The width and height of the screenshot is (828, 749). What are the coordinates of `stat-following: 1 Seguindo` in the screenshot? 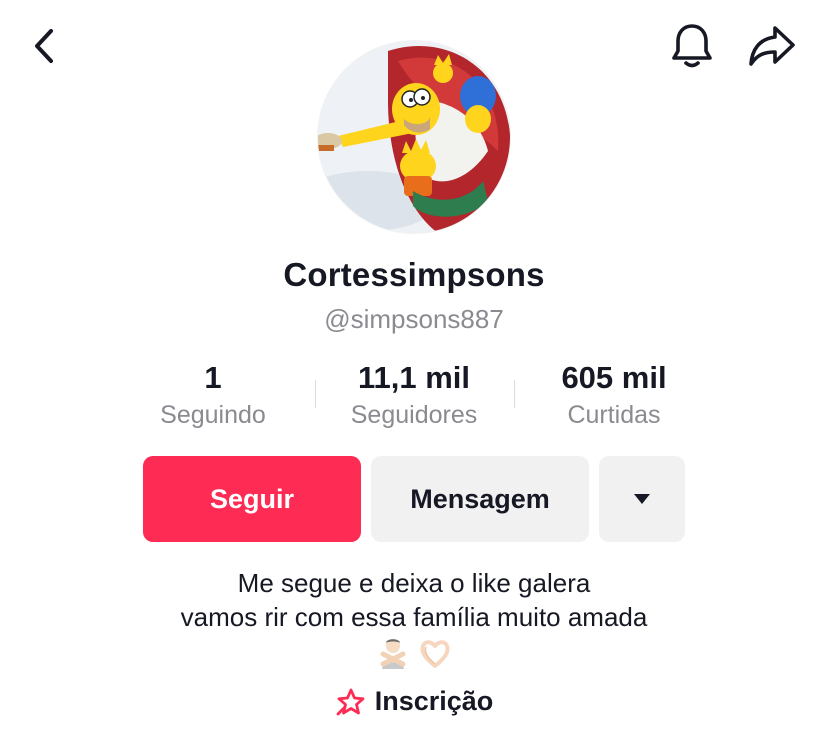 It's located at (213, 394).